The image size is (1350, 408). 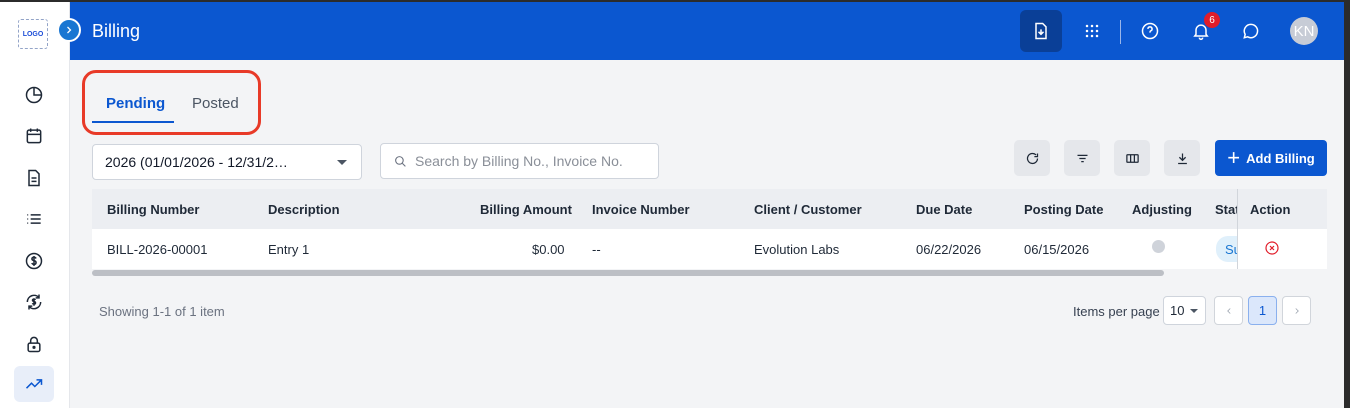 I want to click on cell-invoice-number: --, so click(x=596, y=249).